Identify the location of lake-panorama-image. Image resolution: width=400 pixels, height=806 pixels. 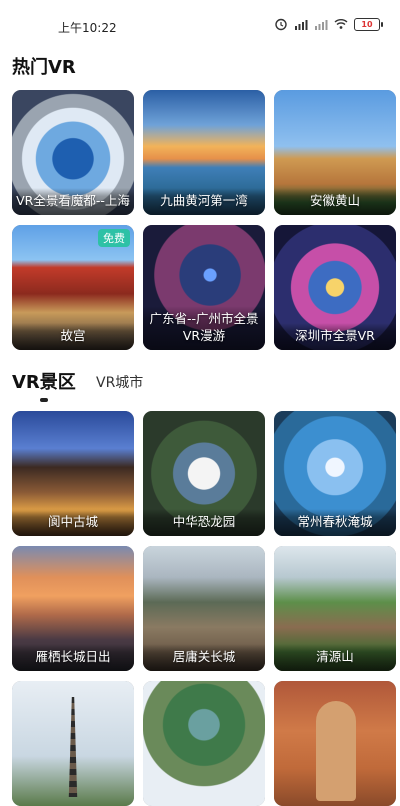
(204, 743).